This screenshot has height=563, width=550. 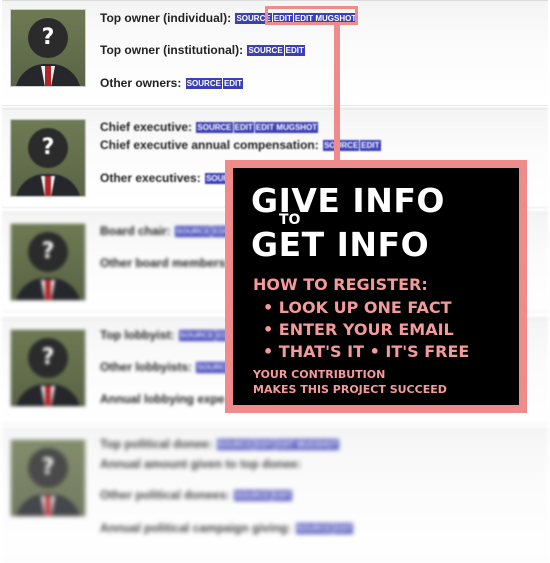 I want to click on top-owner-institutional-label: Top owner (institutional):, so click(x=172, y=50).